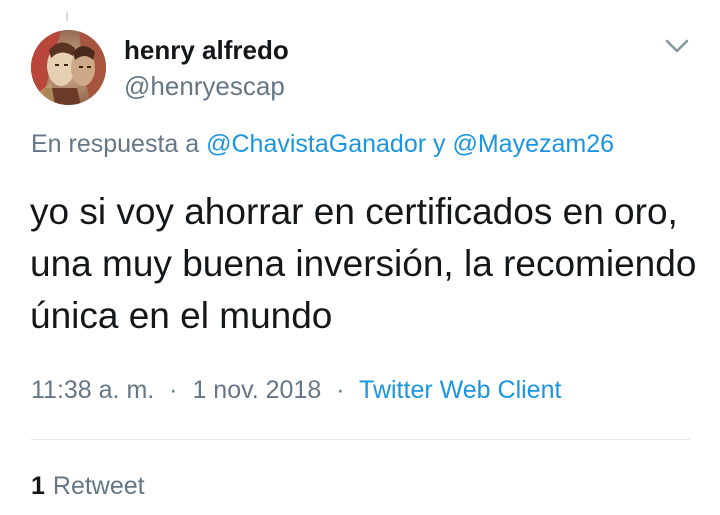 The width and height of the screenshot is (720, 515). What do you see at coordinates (38, 486) in the screenshot?
I see `retweet-count: 1` at bounding box center [38, 486].